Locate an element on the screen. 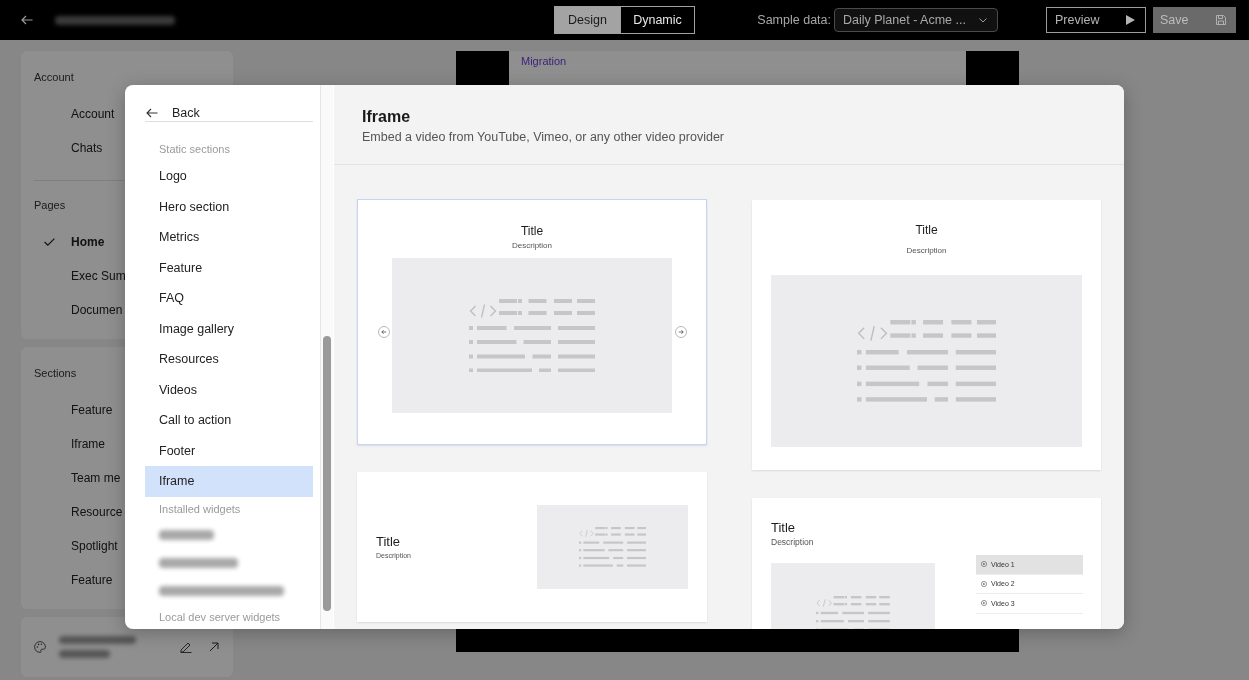 This screenshot has height=680, width=1249. back-button: Back is located at coordinates (172, 113).